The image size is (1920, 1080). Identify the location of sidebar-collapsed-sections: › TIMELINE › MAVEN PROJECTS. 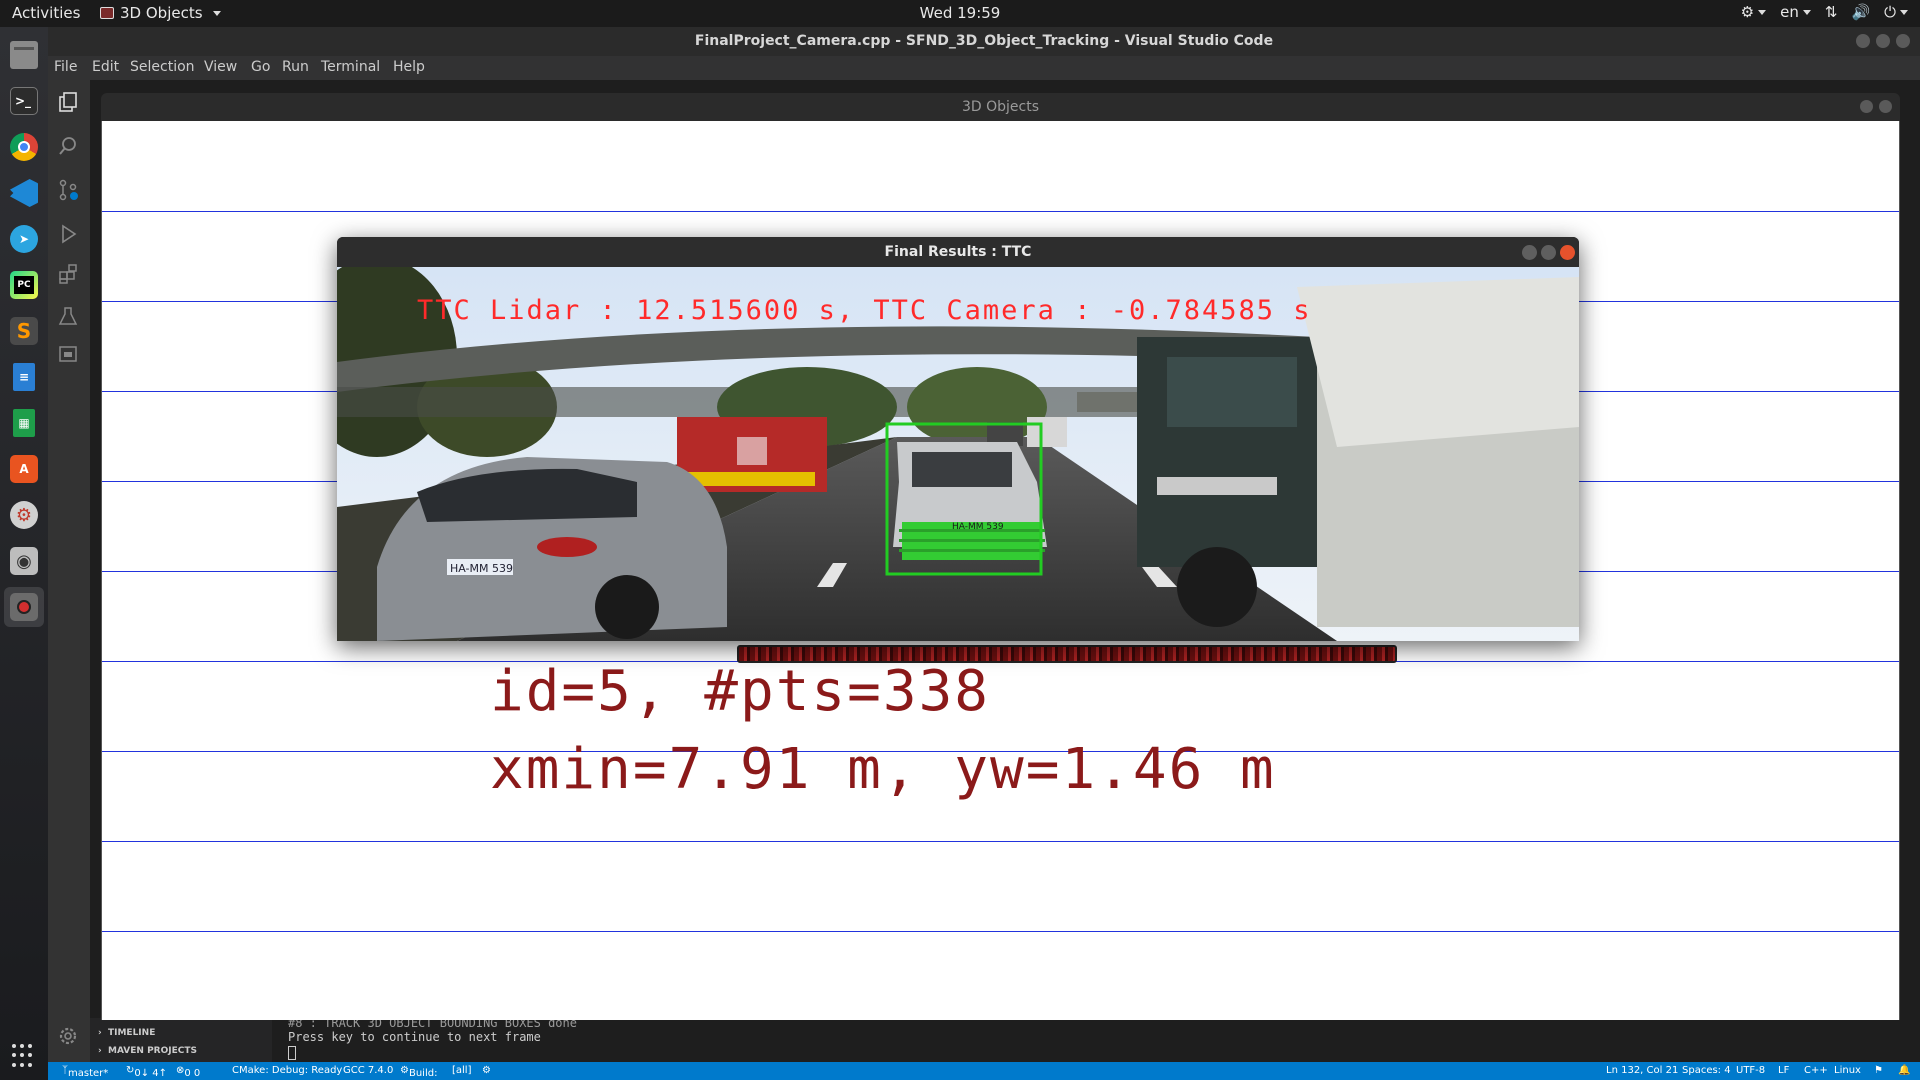
(181, 1040).